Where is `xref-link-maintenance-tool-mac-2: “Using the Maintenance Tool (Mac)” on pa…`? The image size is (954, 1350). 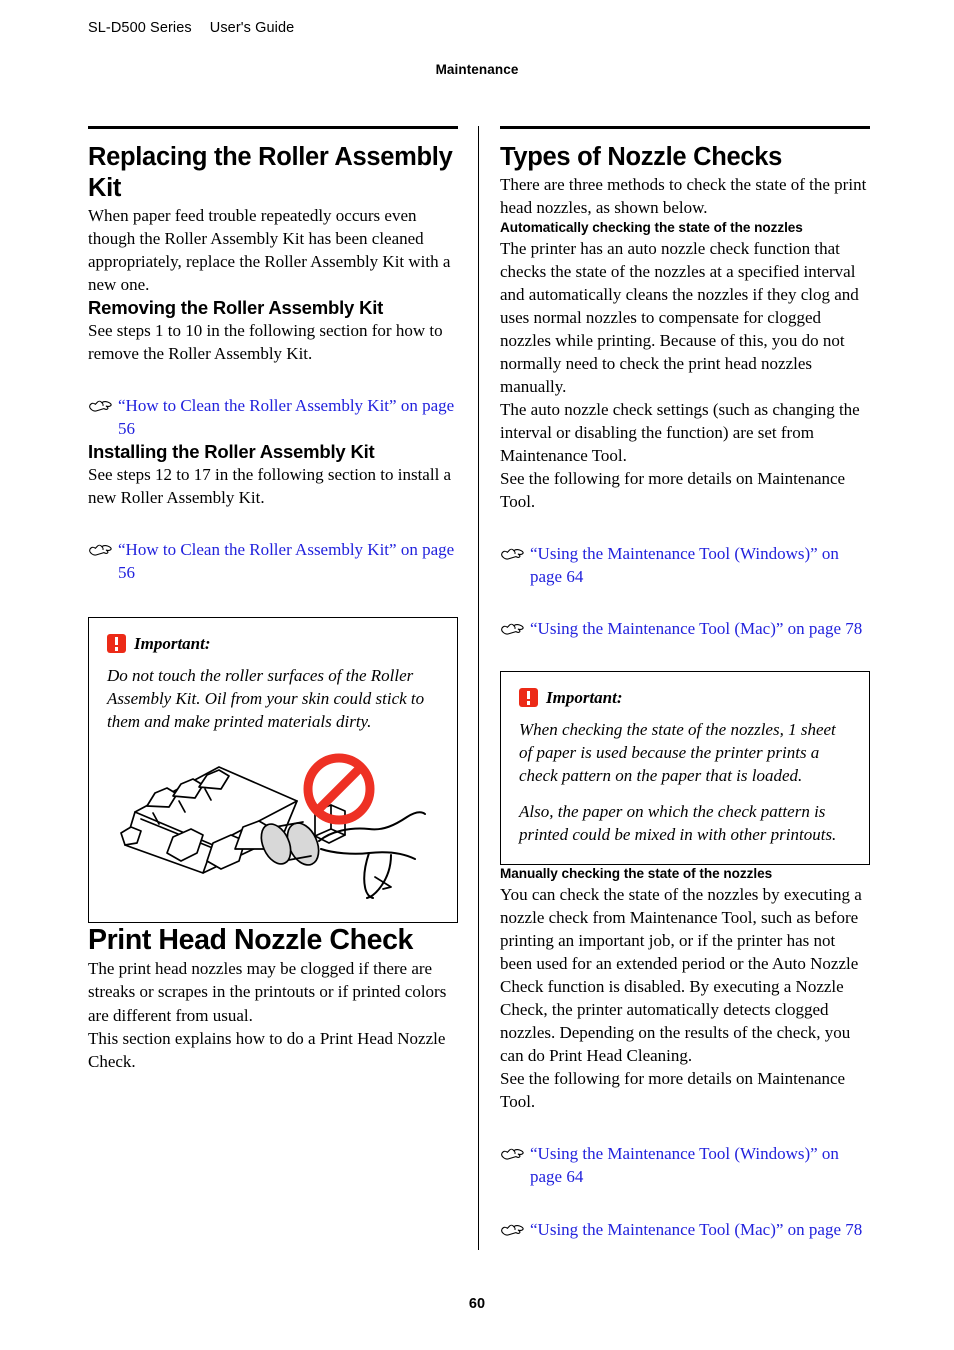 xref-link-maintenance-tool-mac-2: “Using the Maintenance Tool (Mac)” on pa… is located at coordinates (685, 1230).